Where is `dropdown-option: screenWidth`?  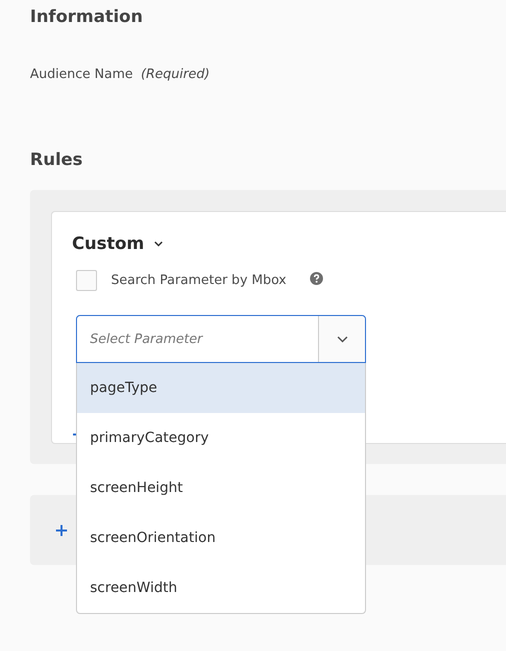
dropdown-option: screenWidth is located at coordinates (221, 588).